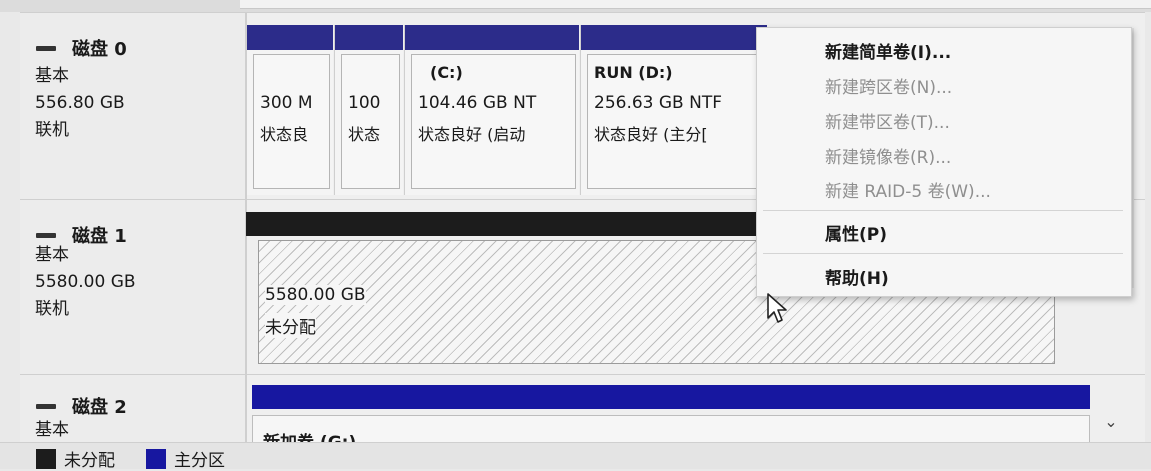 The width and height of the screenshot is (1151, 471). Describe the element at coordinates (286, 103) in the screenshot. I see `partition-size: 300 M` at that location.